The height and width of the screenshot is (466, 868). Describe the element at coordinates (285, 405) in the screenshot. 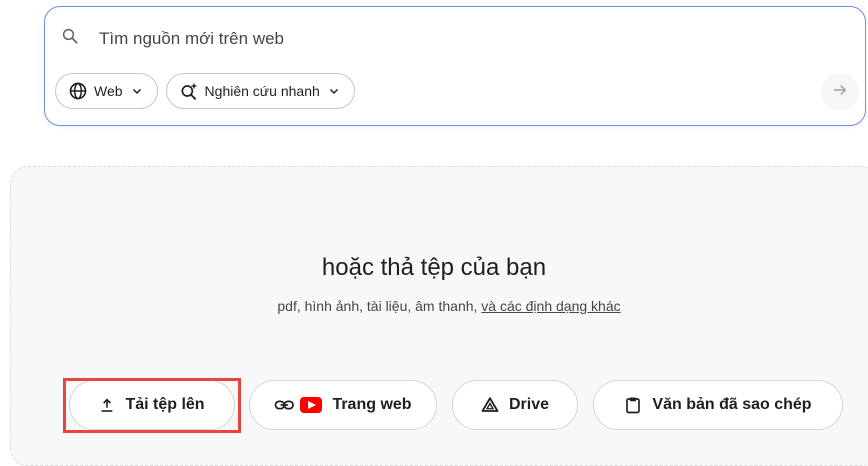

I see `link-icon` at that location.